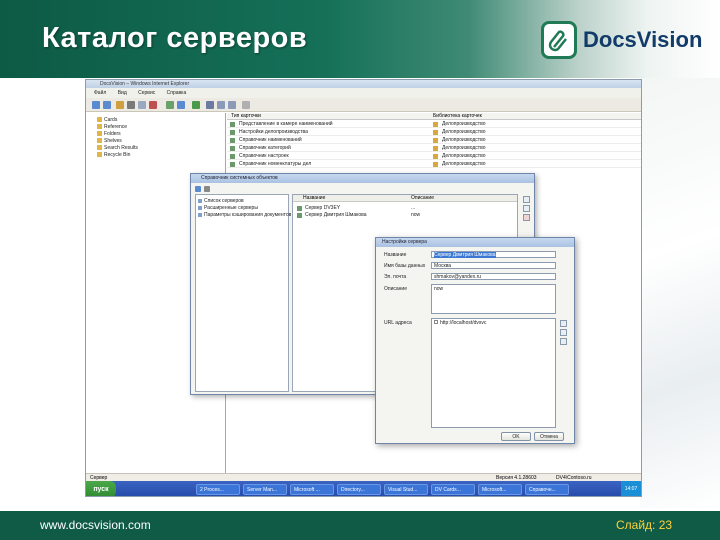 The height and width of the screenshot is (540, 720). What do you see at coordinates (475, 242) in the screenshot?
I see `dialog-title: Настройки сервера` at bounding box center [475, 242].